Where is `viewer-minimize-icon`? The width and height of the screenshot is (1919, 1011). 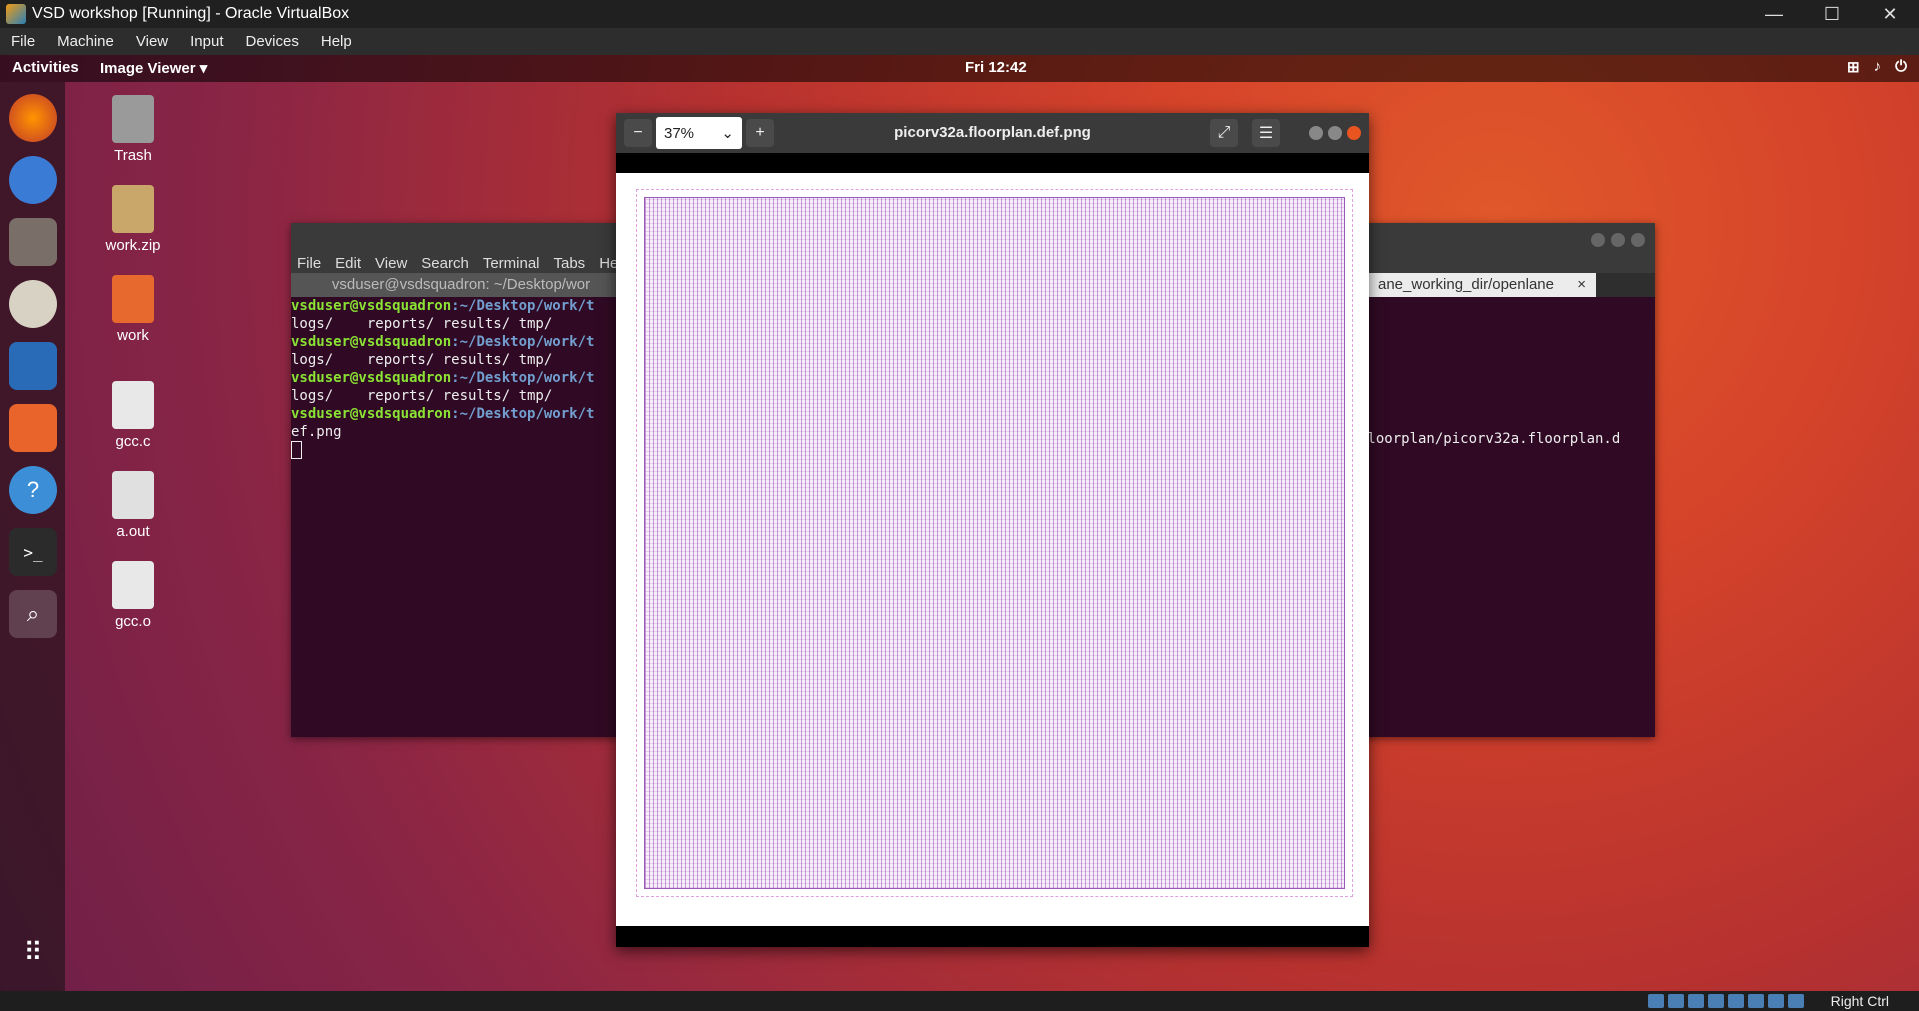
viewer-minimize-icon is located at coordinates (1316, 133).